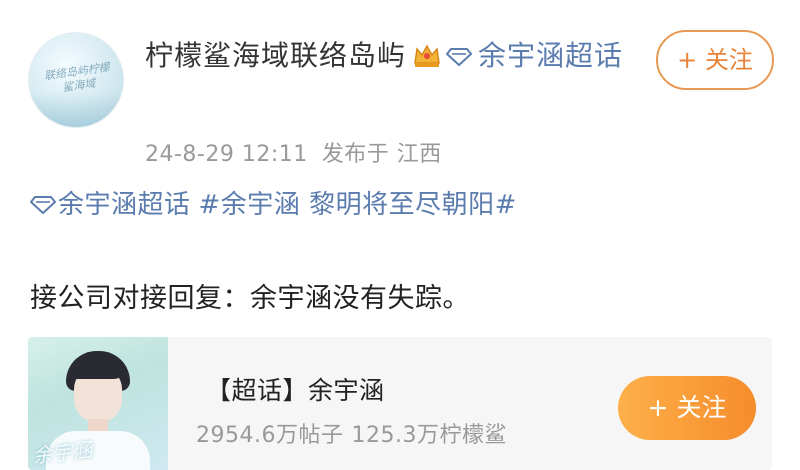 The height and width of the screenshot is (470, 800). Describe the element at coordinates (270, 435) in the screenshot. I see `card-post-count: 2954.6万帖子` at that location.